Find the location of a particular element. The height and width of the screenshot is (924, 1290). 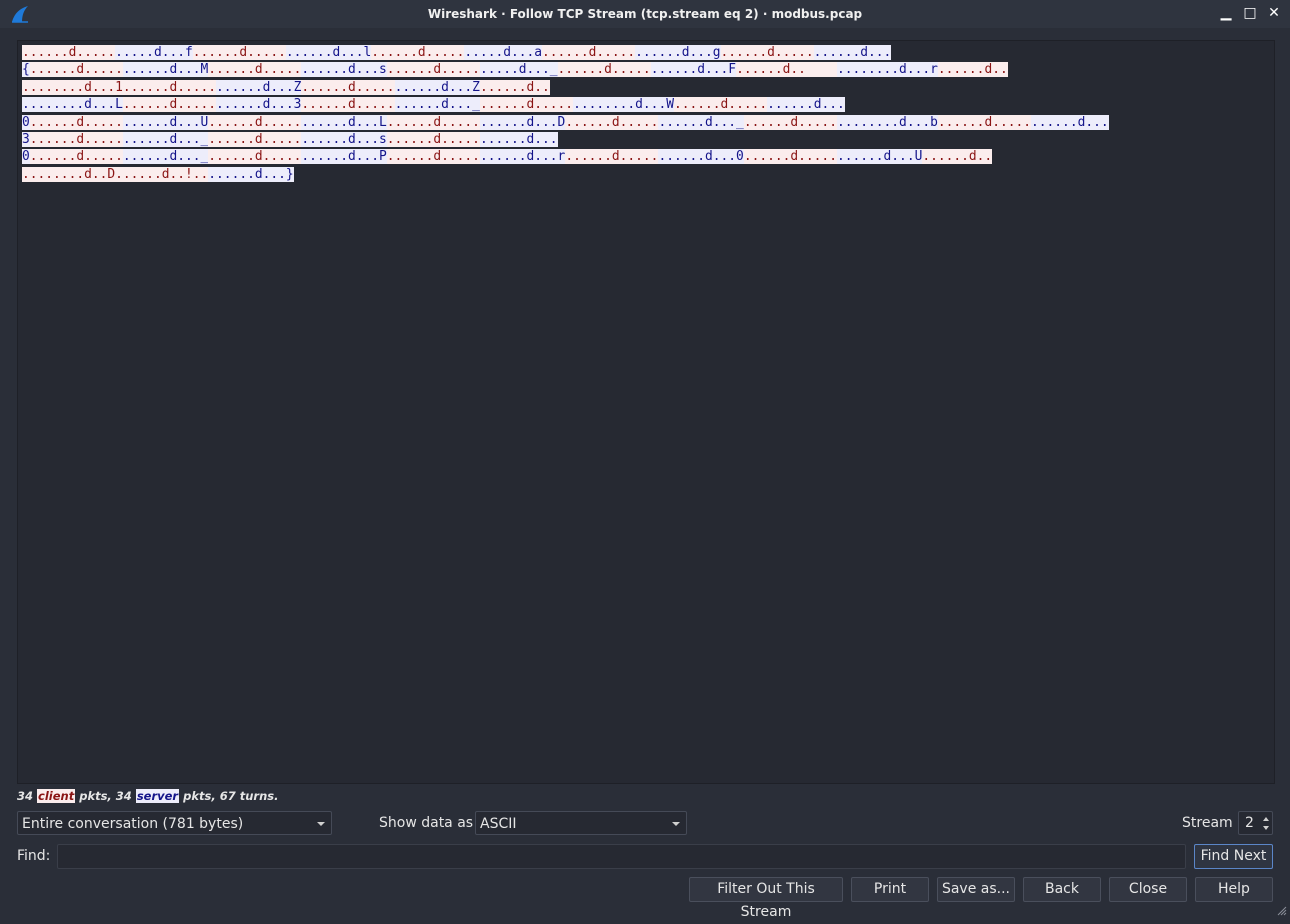

client-count: 34 is located at coordinates (27, 796).